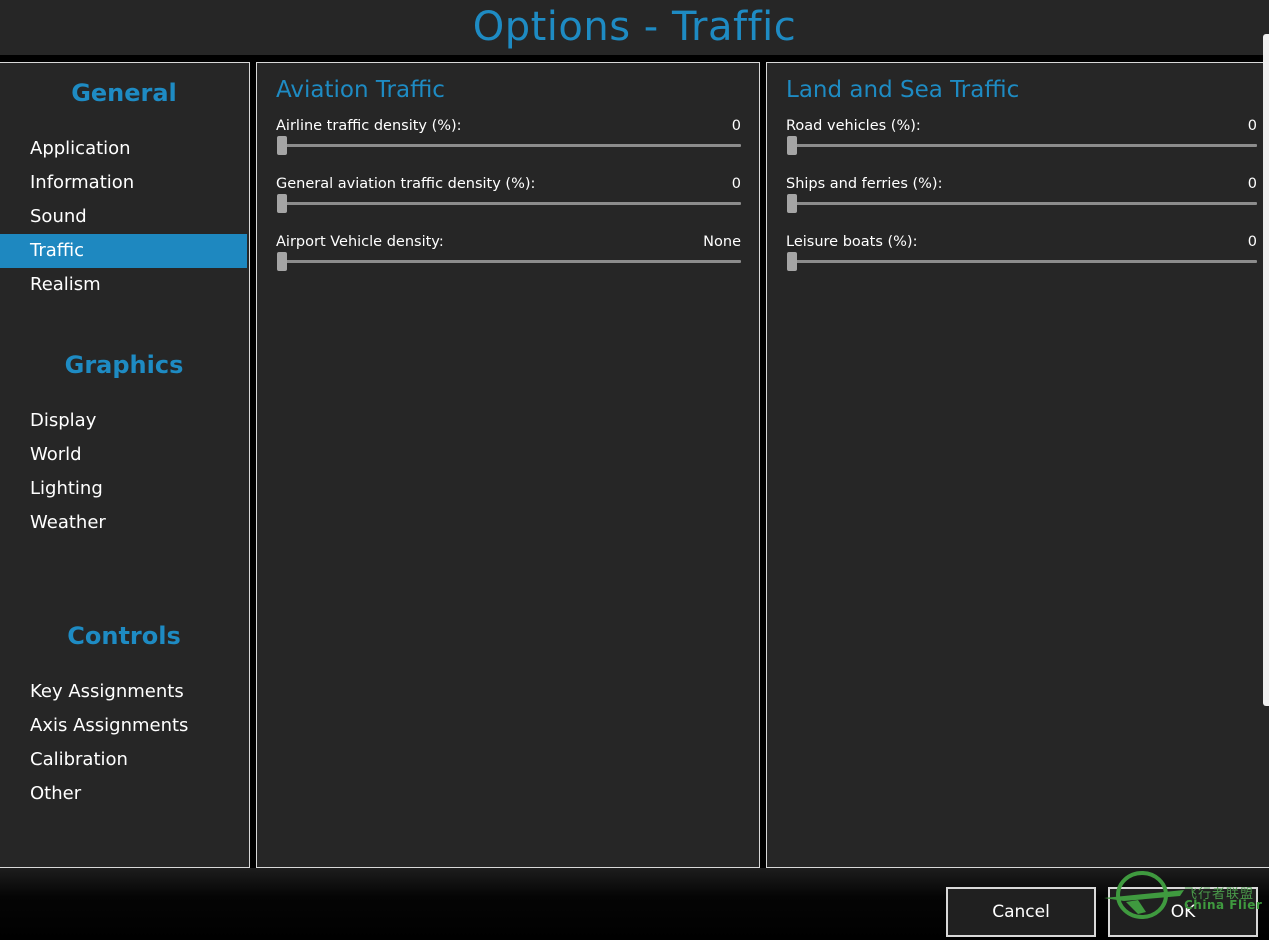  I want to click on leisure-boats-value: 0, so click(1252, 242).